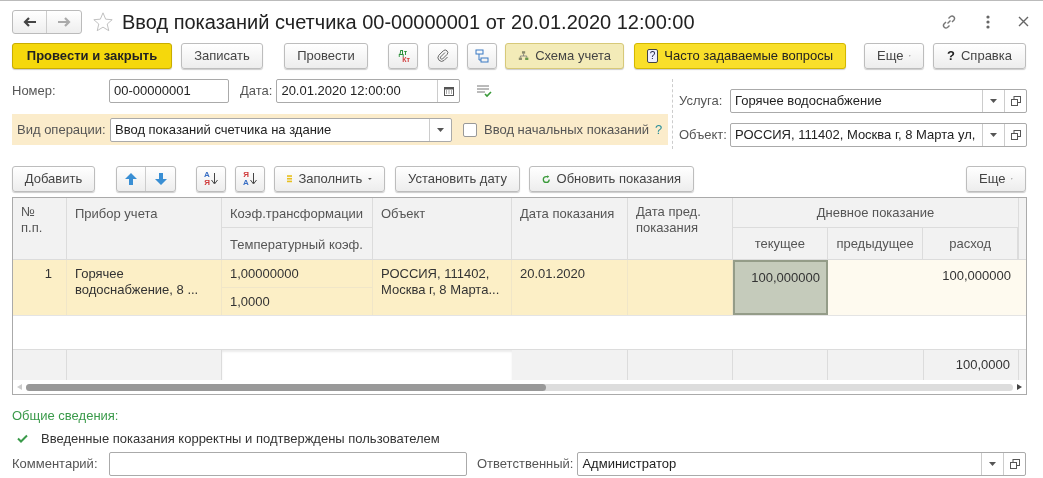  What do you see at coordinates (949, 21) in the screenshot?
I see `link-icon` at bounding box center [949, 21].